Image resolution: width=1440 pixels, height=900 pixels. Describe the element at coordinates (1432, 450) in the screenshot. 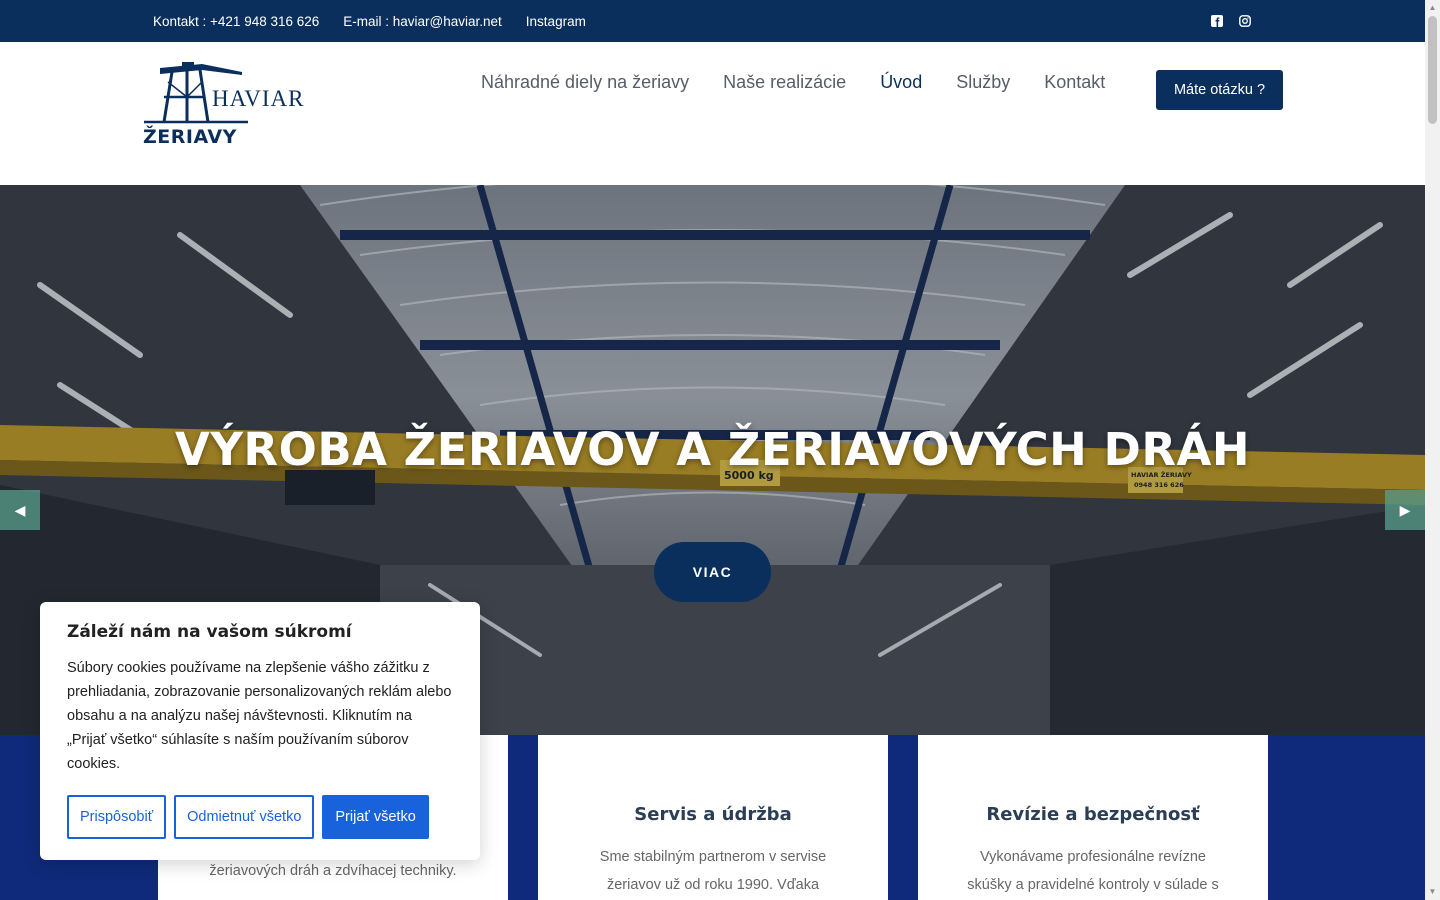

I see `page-scrollbar: ▲ ▼` at that location.